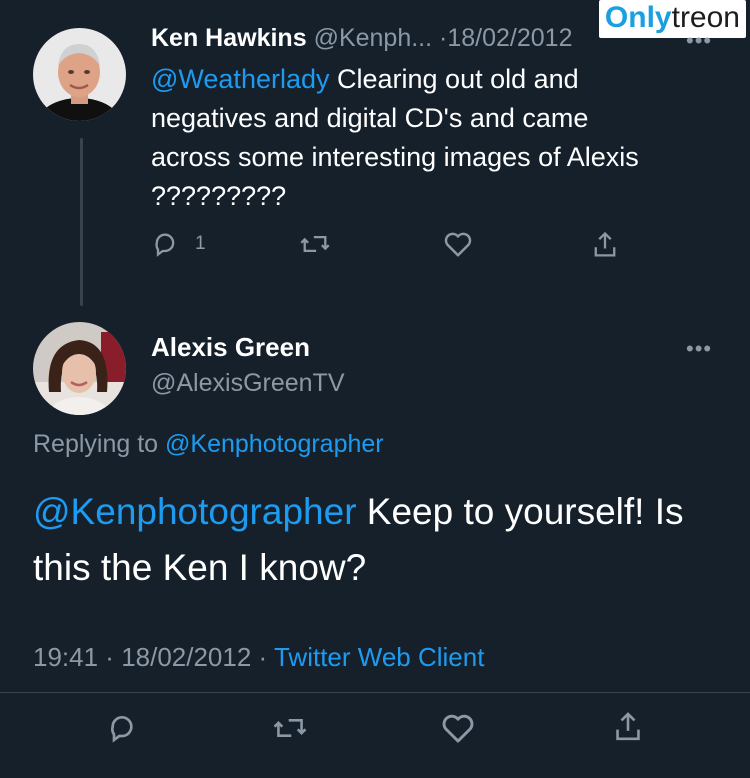 The image size is (750, 778). What do you see at coordinates (248, 383) in the screenshot?
I see `author-handle: @AlexisGreenTV` at bounding box center [248, 383].